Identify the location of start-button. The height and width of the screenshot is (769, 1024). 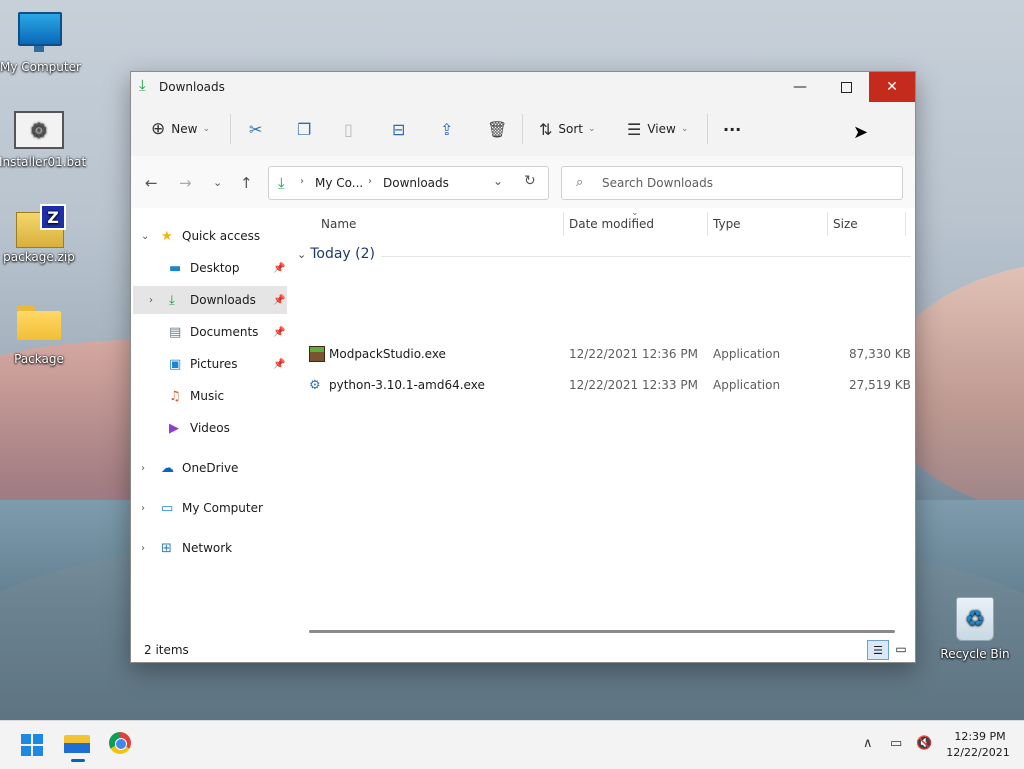
(32, 745).